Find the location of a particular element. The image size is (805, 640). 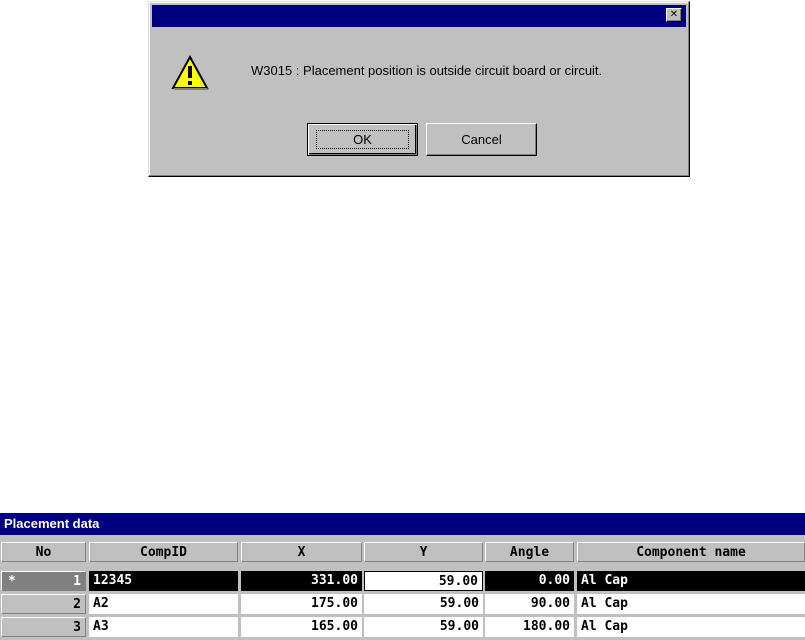

table-row: * 1 12345 331.00 59.00 0.00 Al Cap is located at coordinates (402, 581).